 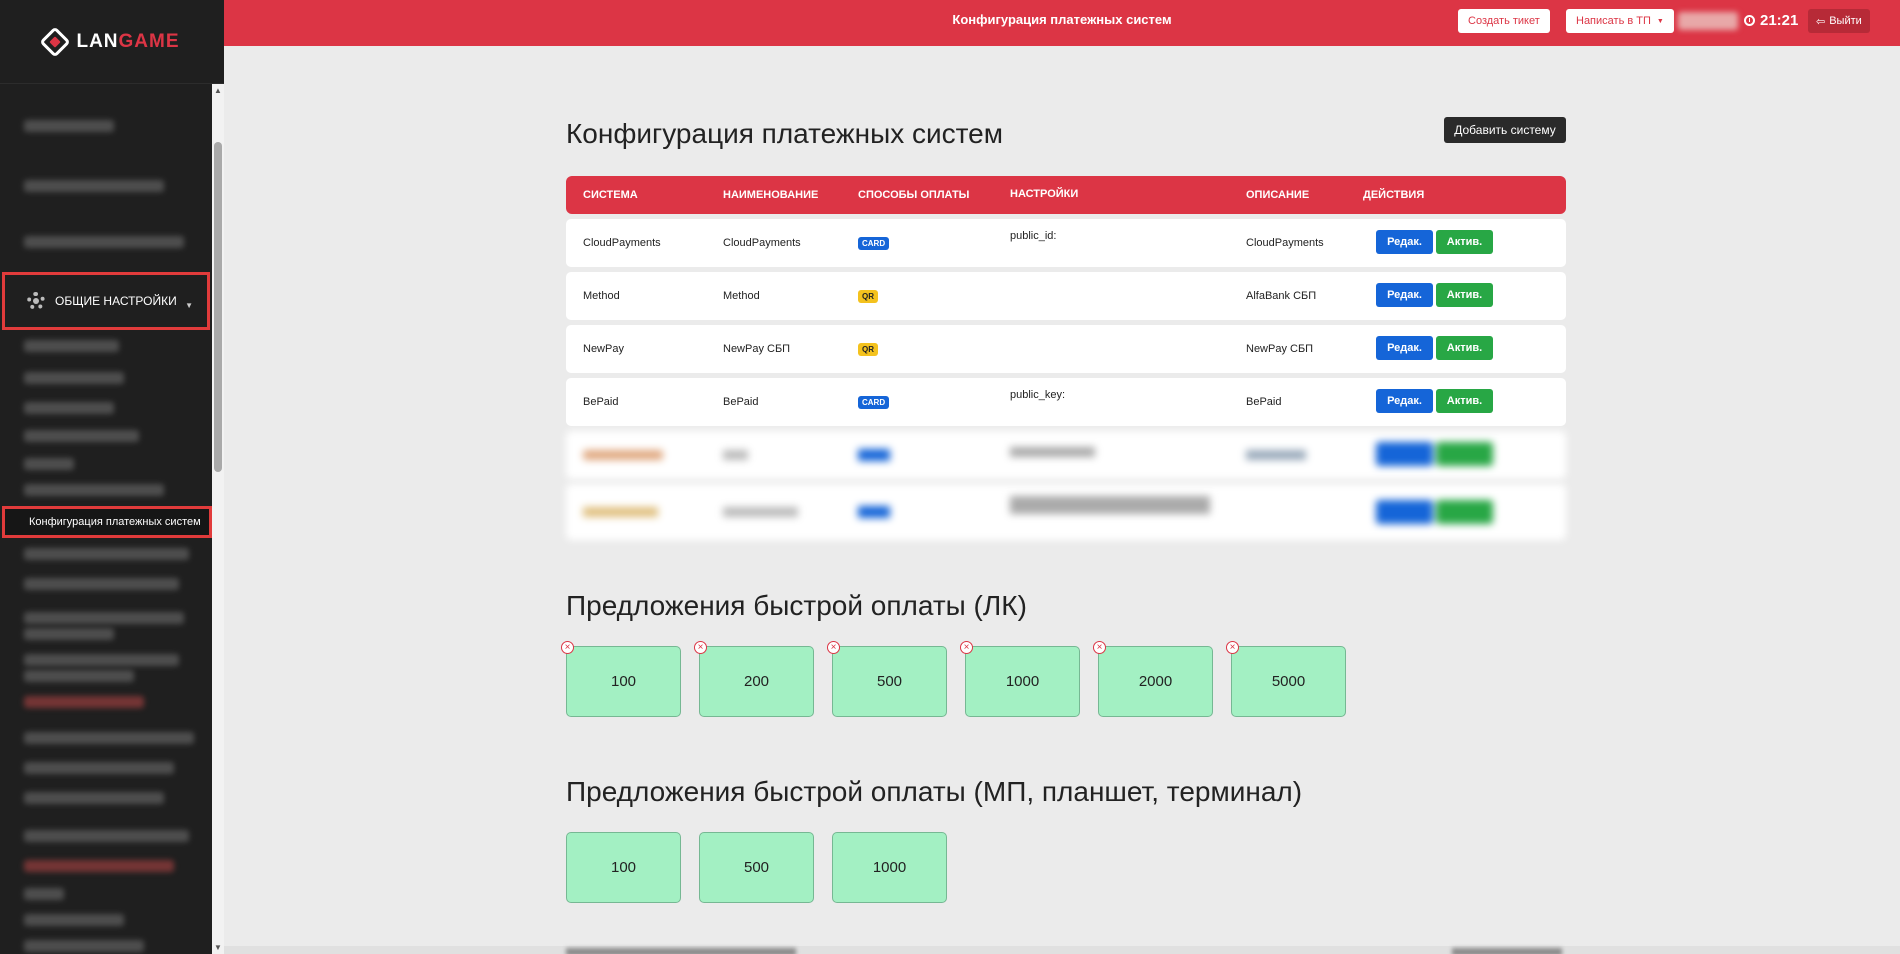 I want to click on footer-text, so click(x=681, y=951).